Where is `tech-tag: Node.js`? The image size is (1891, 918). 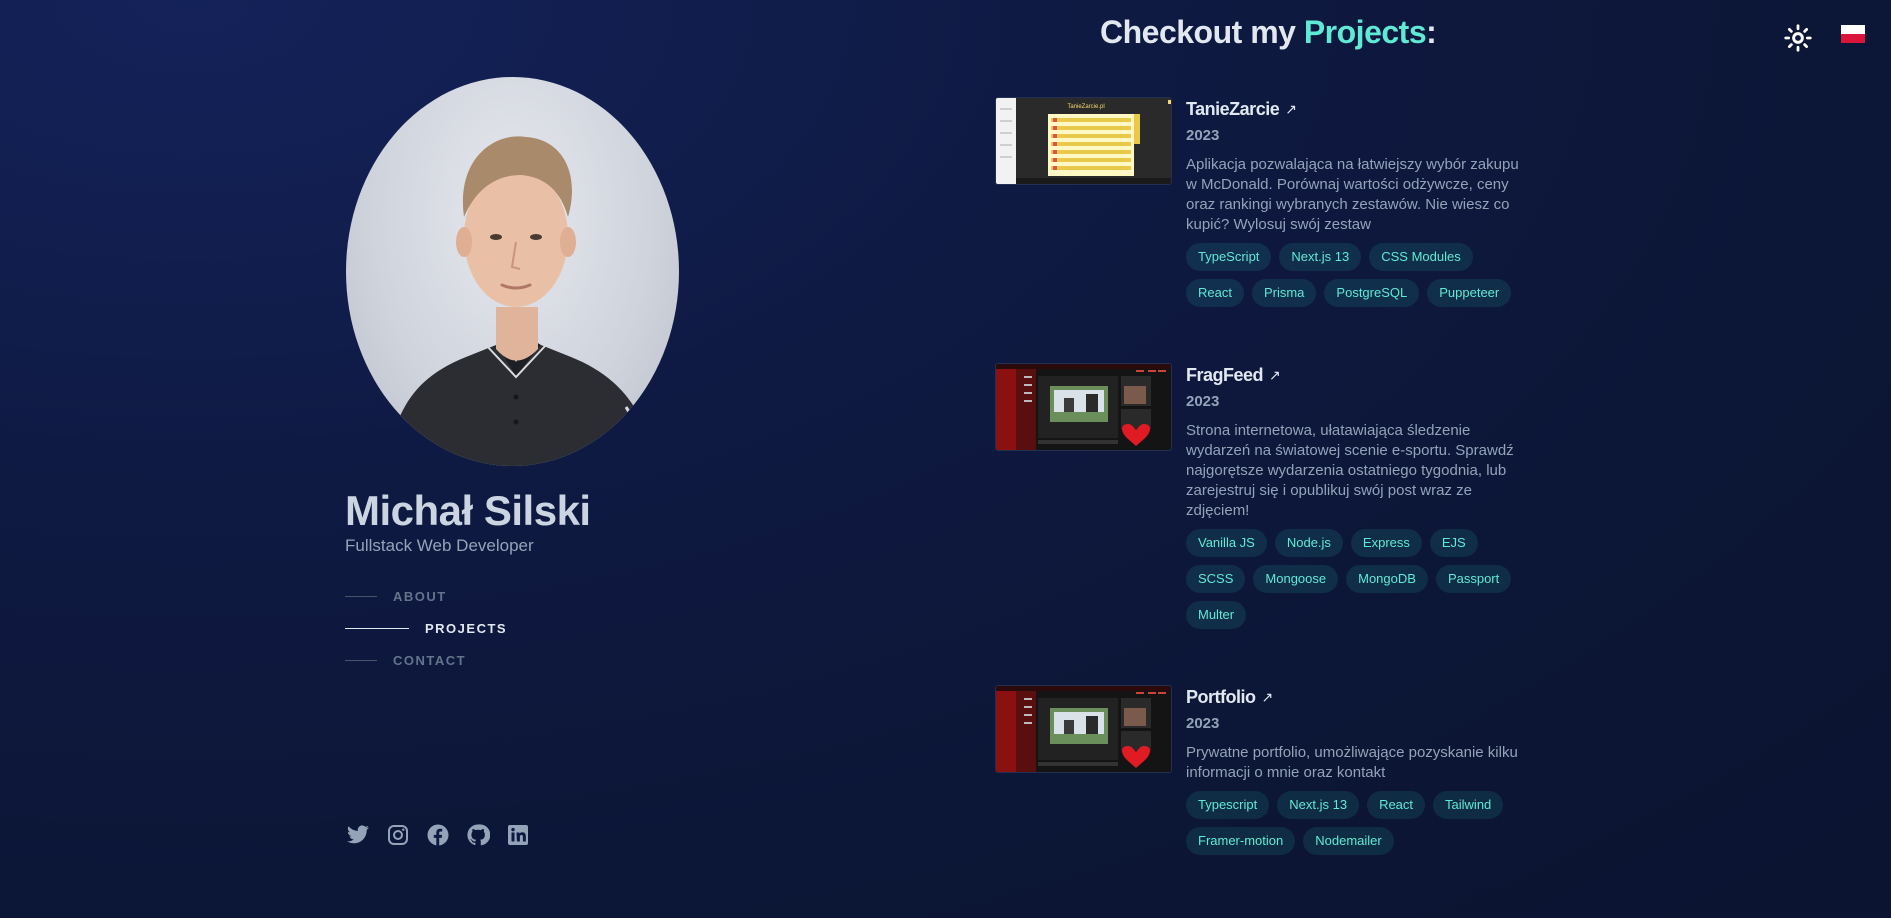
tech-tag: Node.js is located at coordinates (1308, 543).